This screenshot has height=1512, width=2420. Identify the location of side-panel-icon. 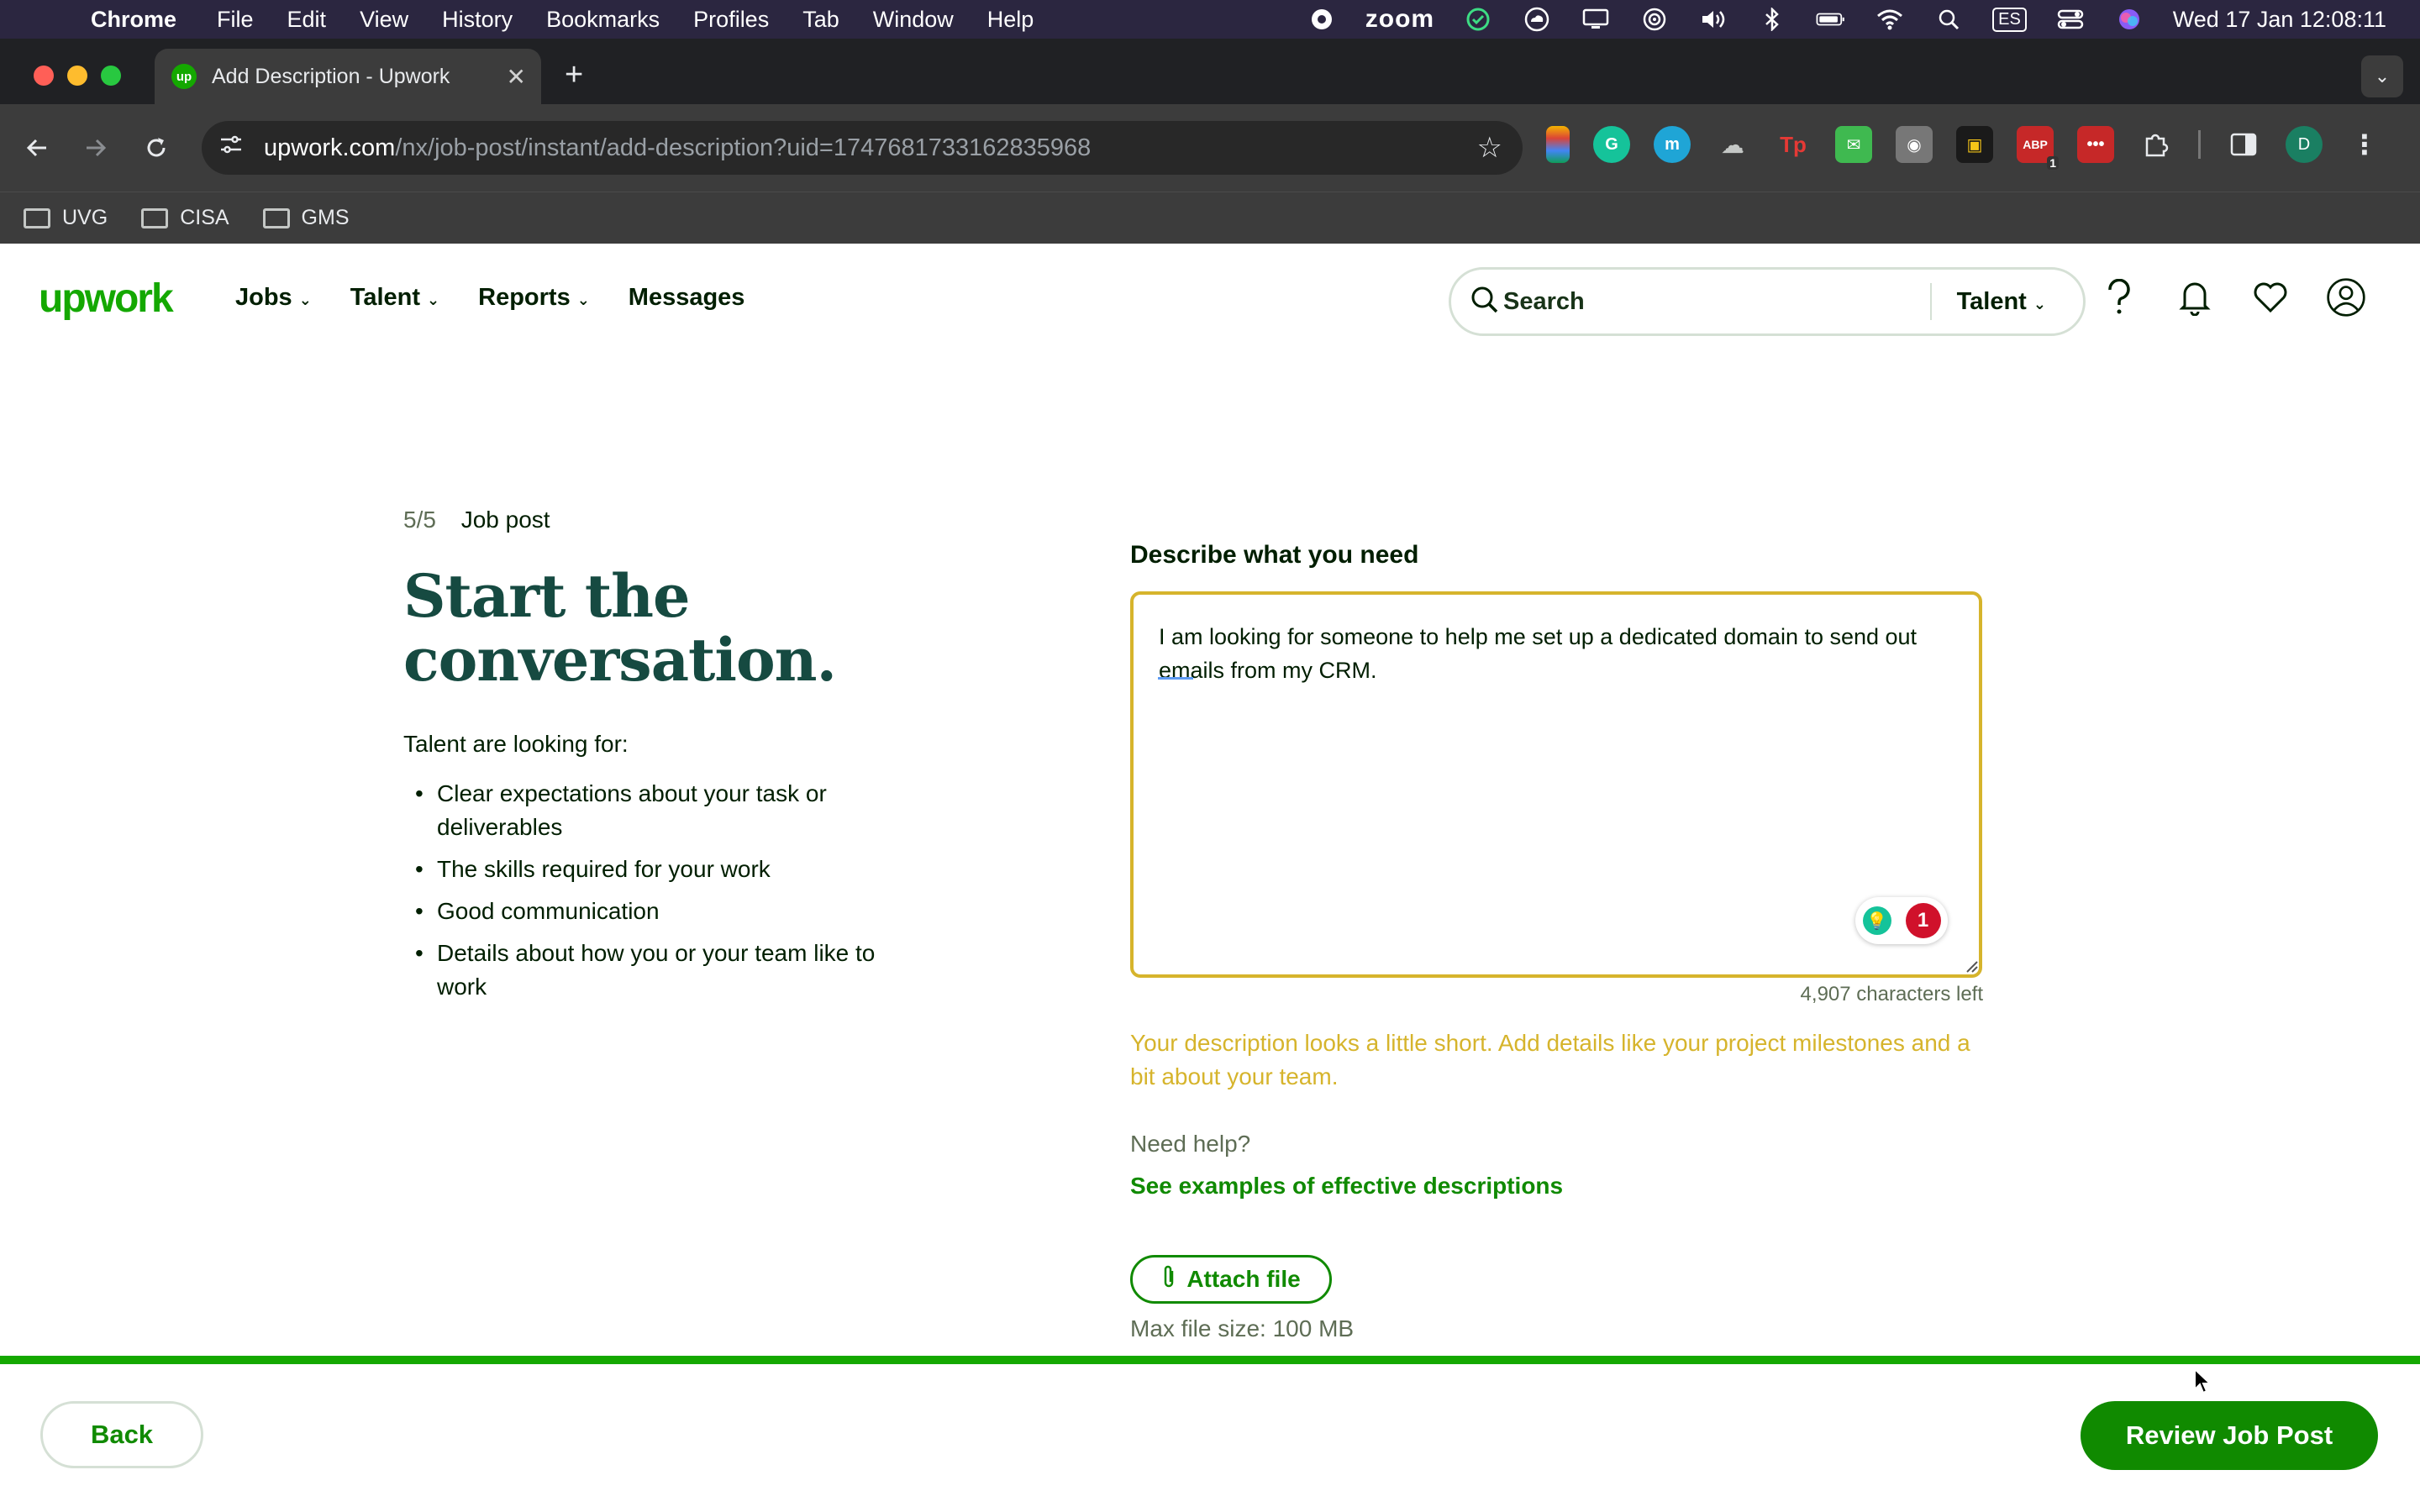
(2243, 144).